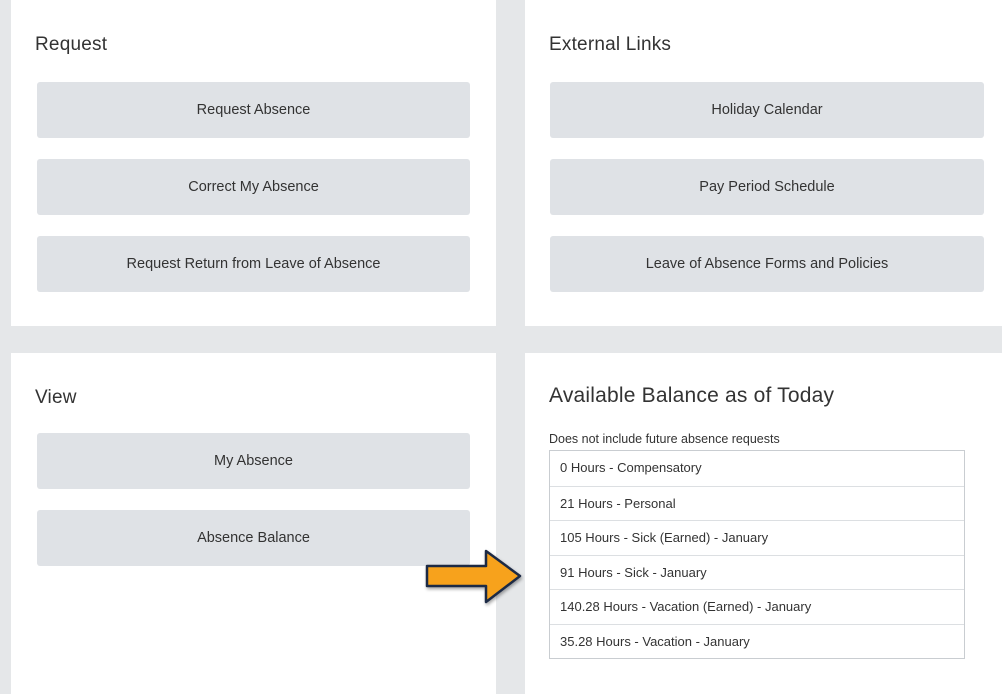 Image resolution: width=1002 pixels, height=694 pixels. What do you see at coordinates (757, 572) in the screenshot?
I see `balance-row-sick: 91 Hours - Sick - January` at bounding box center [757, 572].